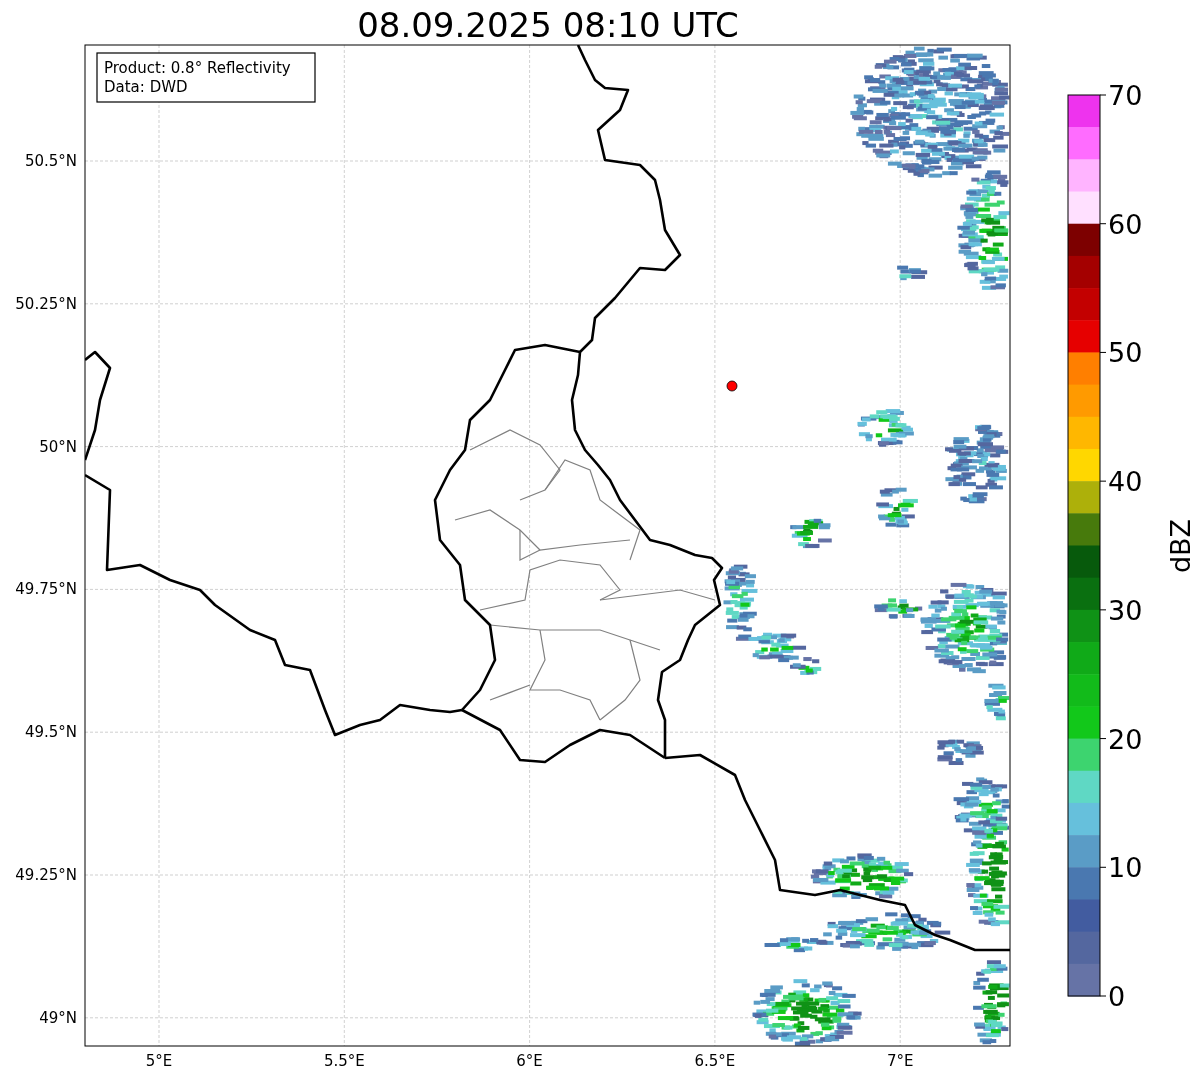  I want to click on colorbar-tick-label: 0, so click(1117, 996).